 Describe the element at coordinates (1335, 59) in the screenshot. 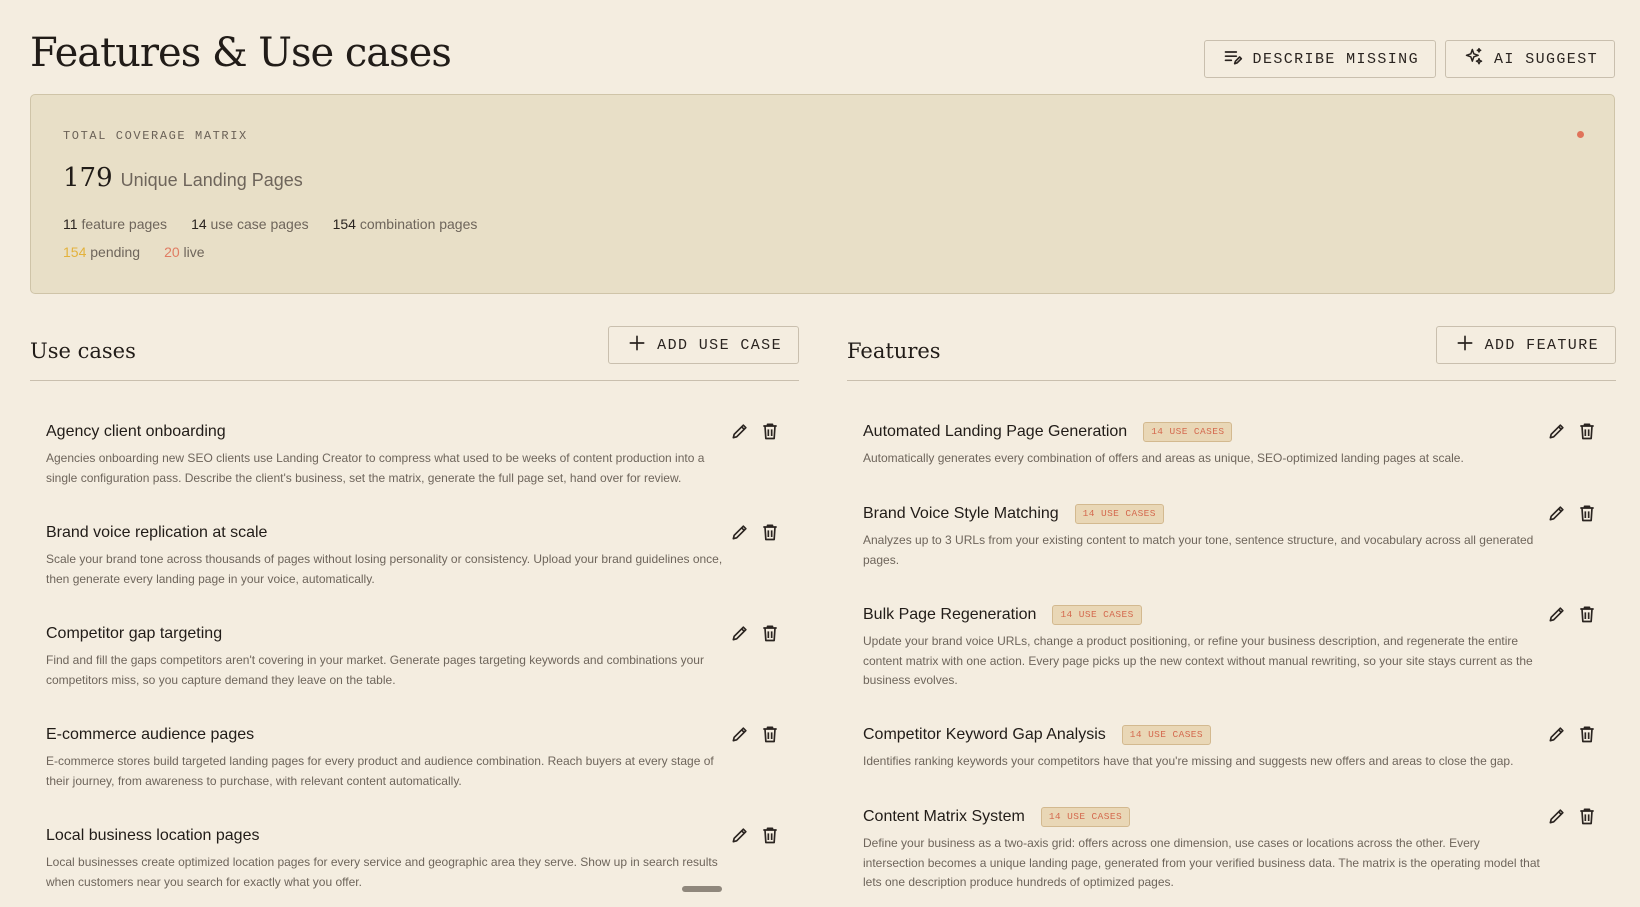

I see `describe-missing-label: DESCRIBE MISSING` at that location.